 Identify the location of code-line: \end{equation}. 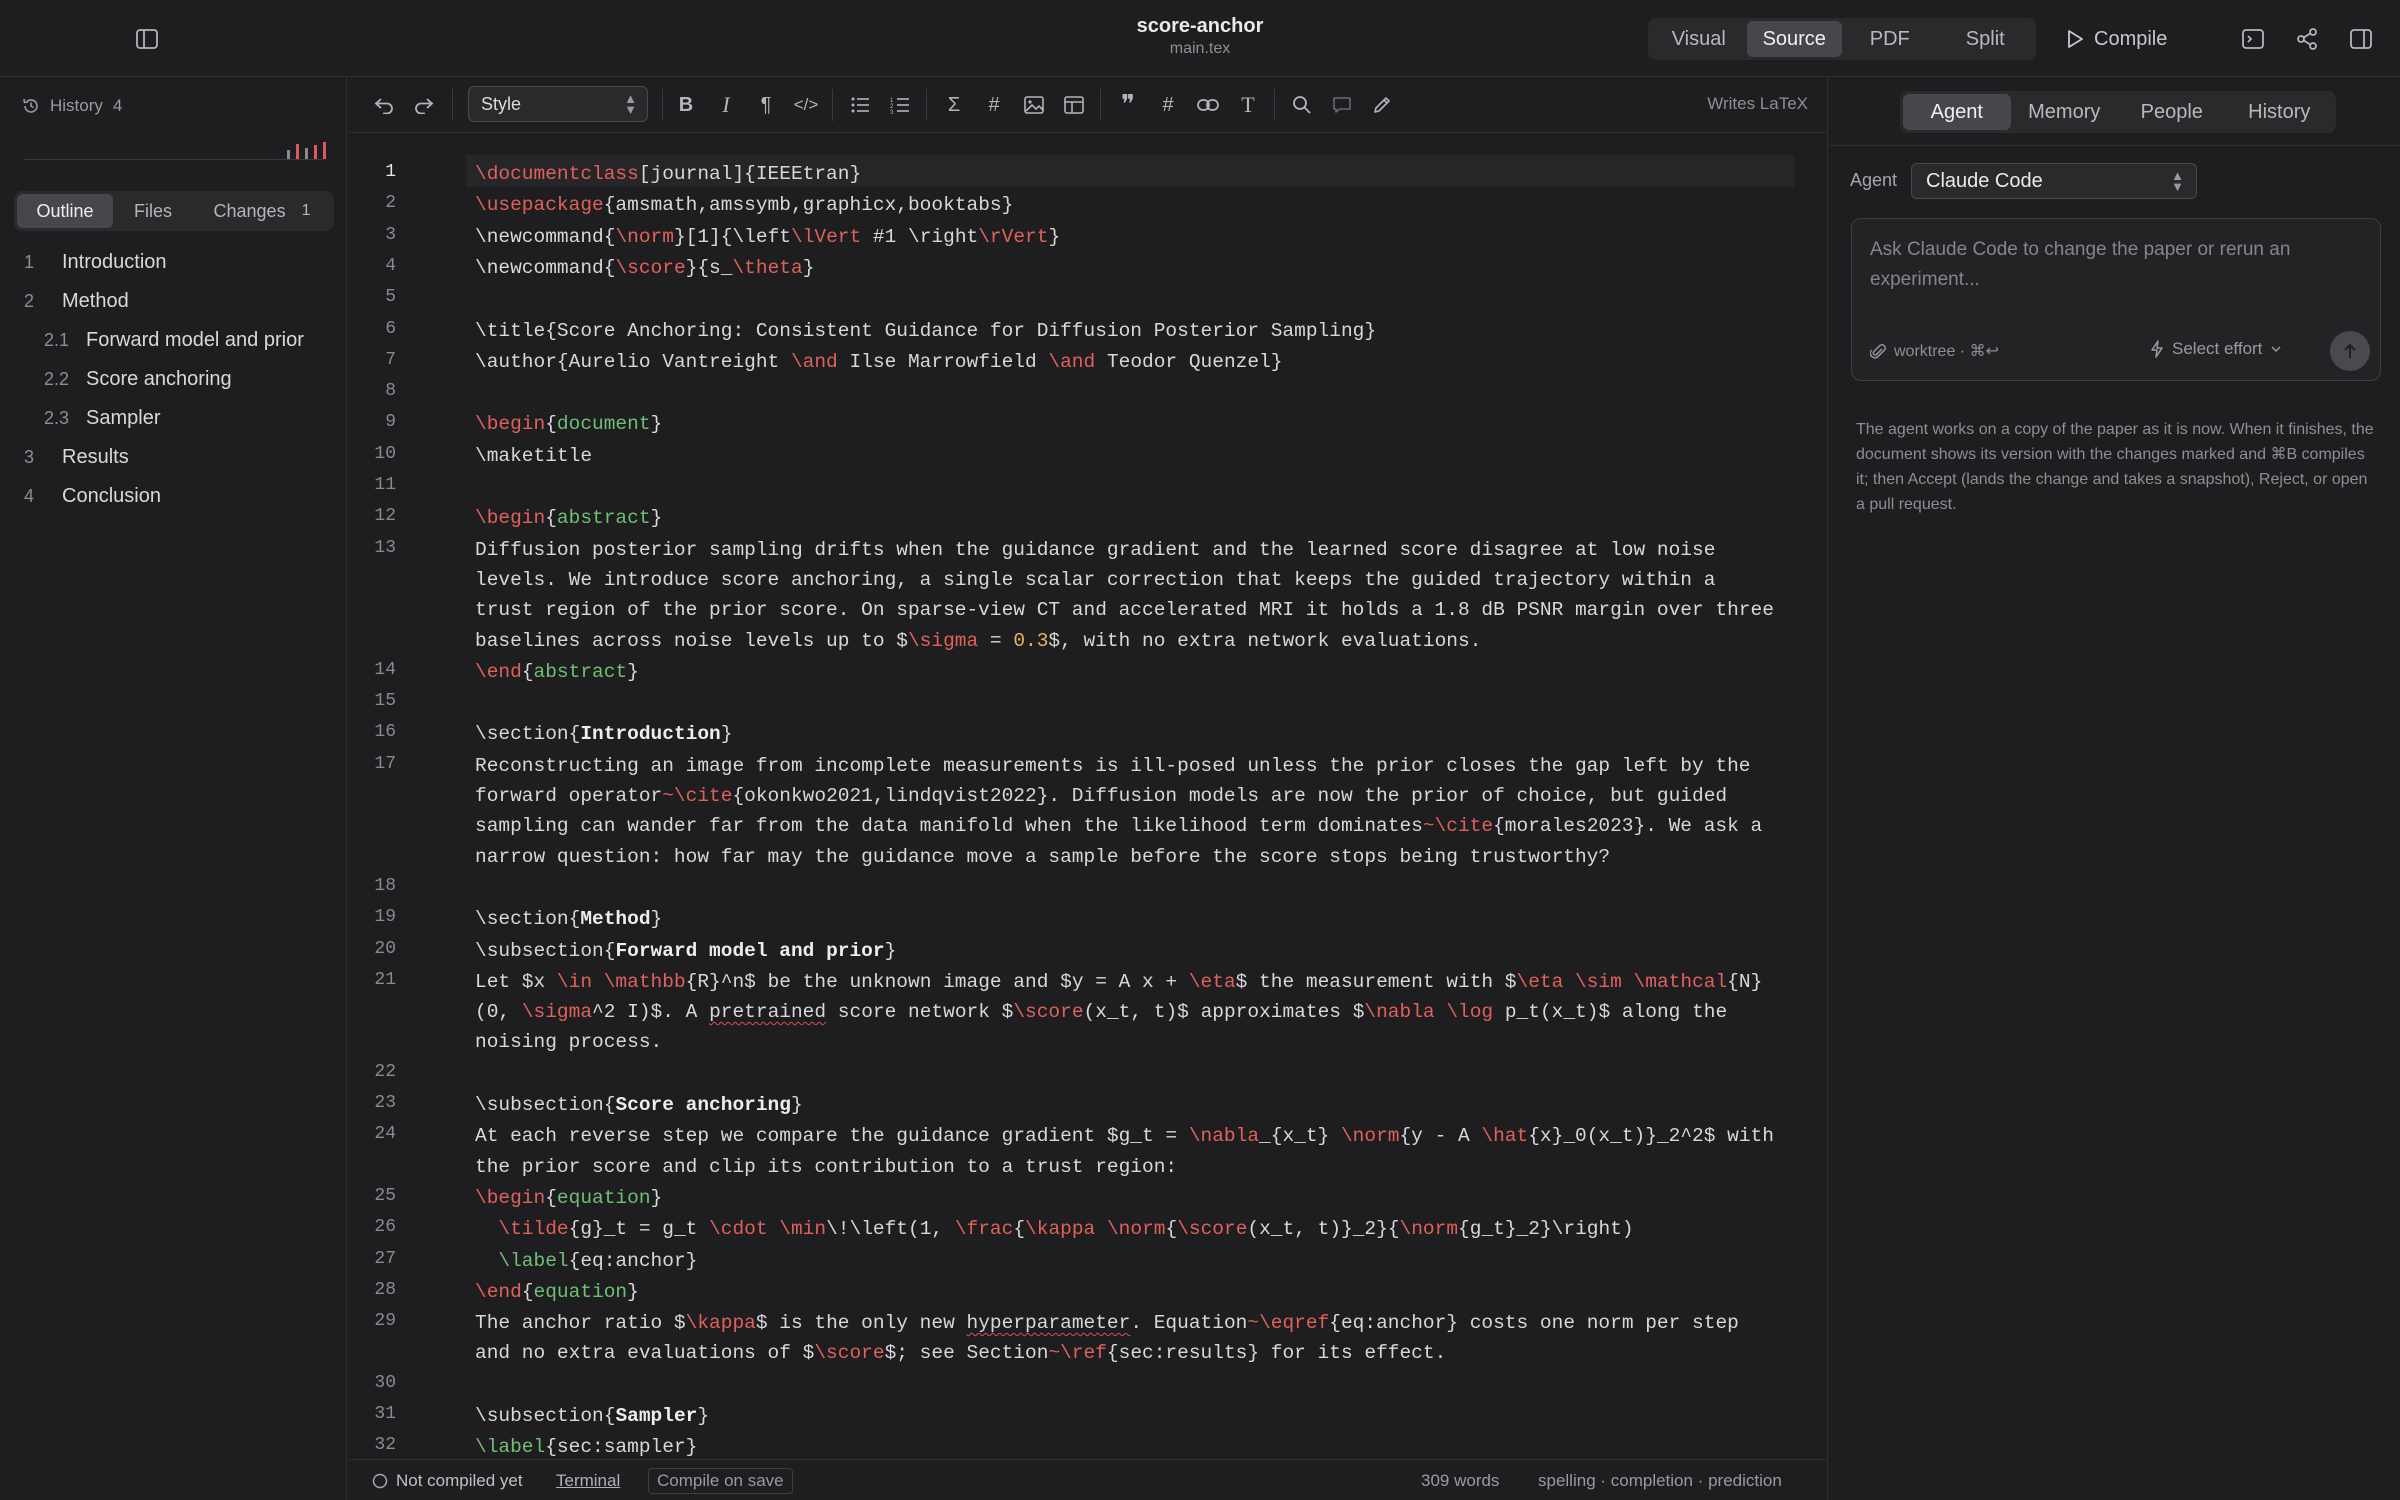
(1140, 1292).